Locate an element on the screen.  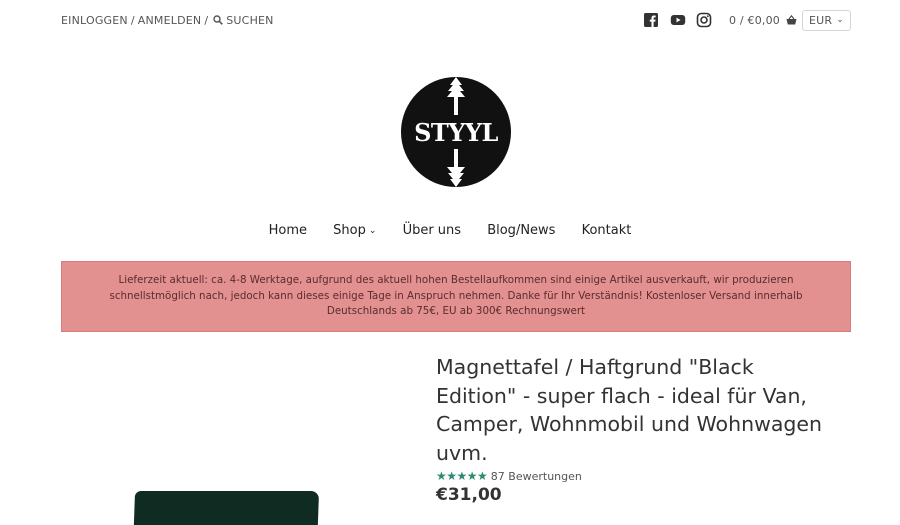
search-label: SUCHEN is located at coordinates (250, 20).